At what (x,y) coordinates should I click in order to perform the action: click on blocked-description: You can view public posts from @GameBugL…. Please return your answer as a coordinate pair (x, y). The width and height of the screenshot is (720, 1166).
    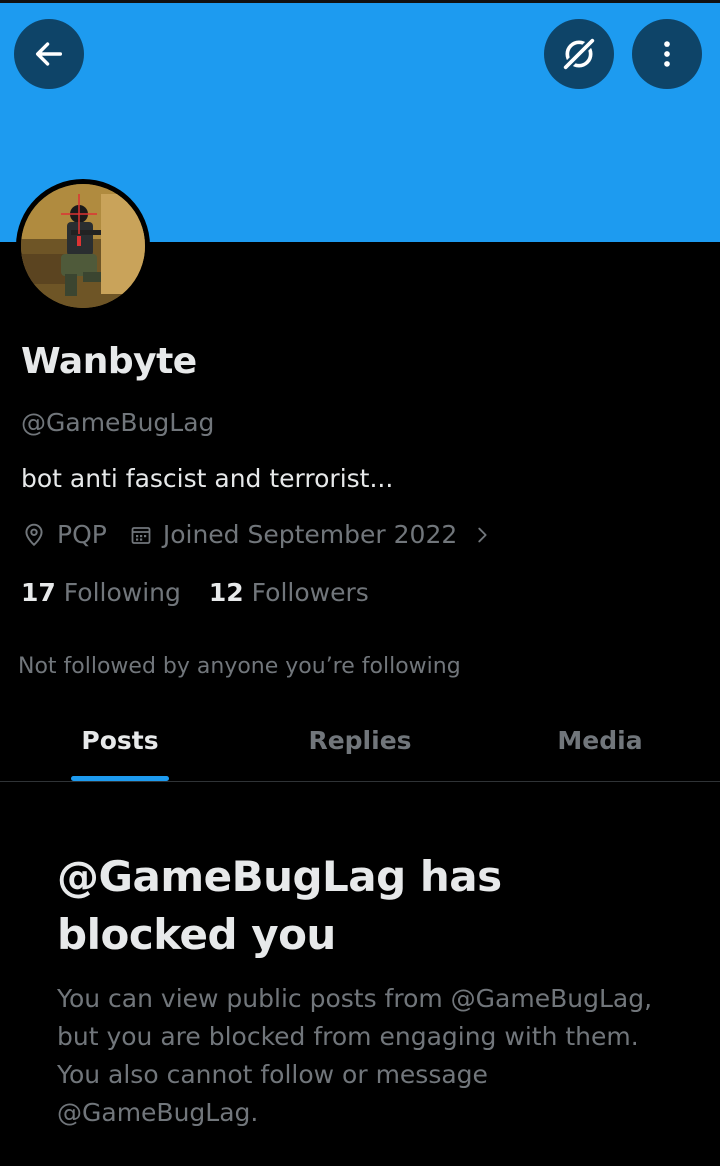
    Looking at the image, I should click on (355, 1055).